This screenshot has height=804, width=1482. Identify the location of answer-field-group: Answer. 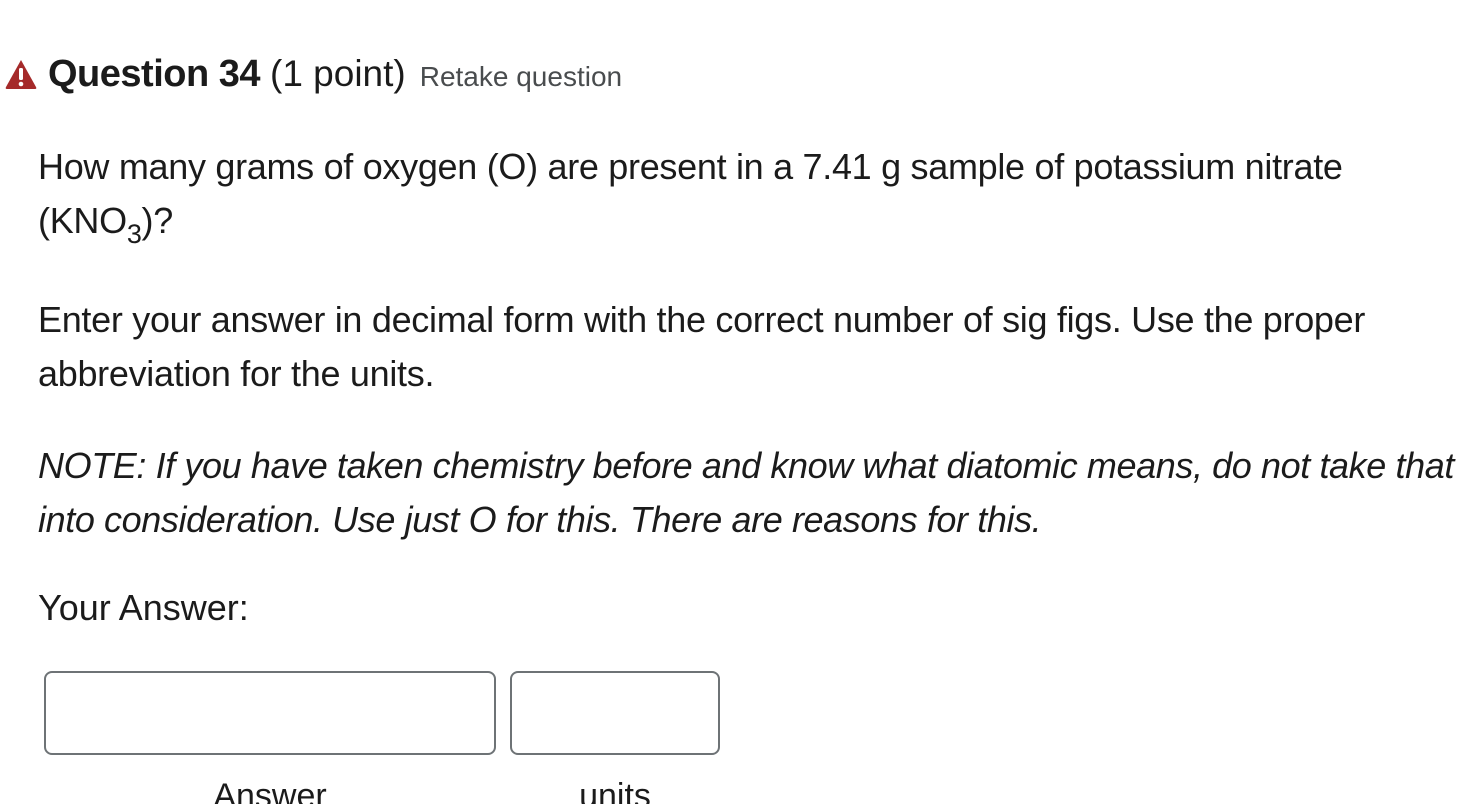
(270, 737).